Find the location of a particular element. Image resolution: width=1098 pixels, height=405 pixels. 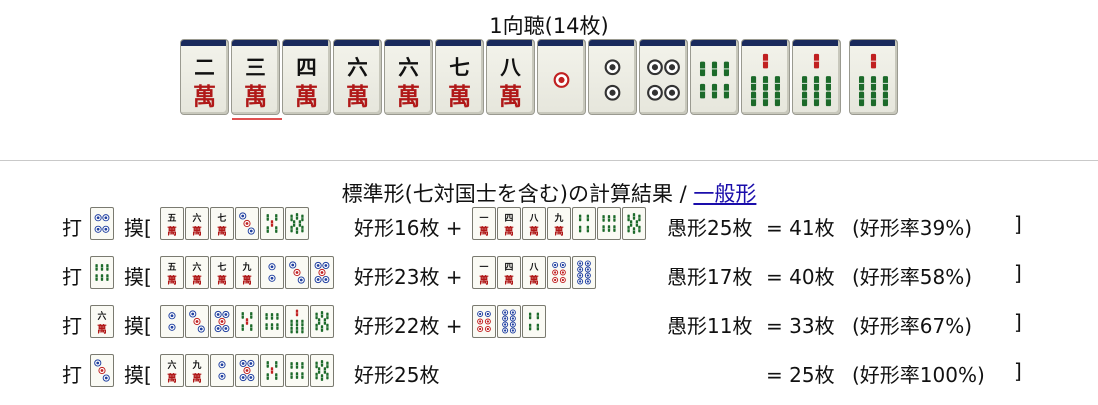

general-form-link: 一般形 is located at coordinates (724, 194).